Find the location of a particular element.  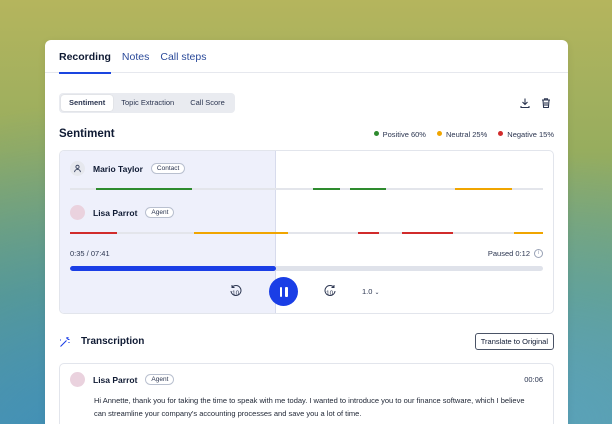

speed-select: 1.0 ⌄ is located at coordinates (371, 291).